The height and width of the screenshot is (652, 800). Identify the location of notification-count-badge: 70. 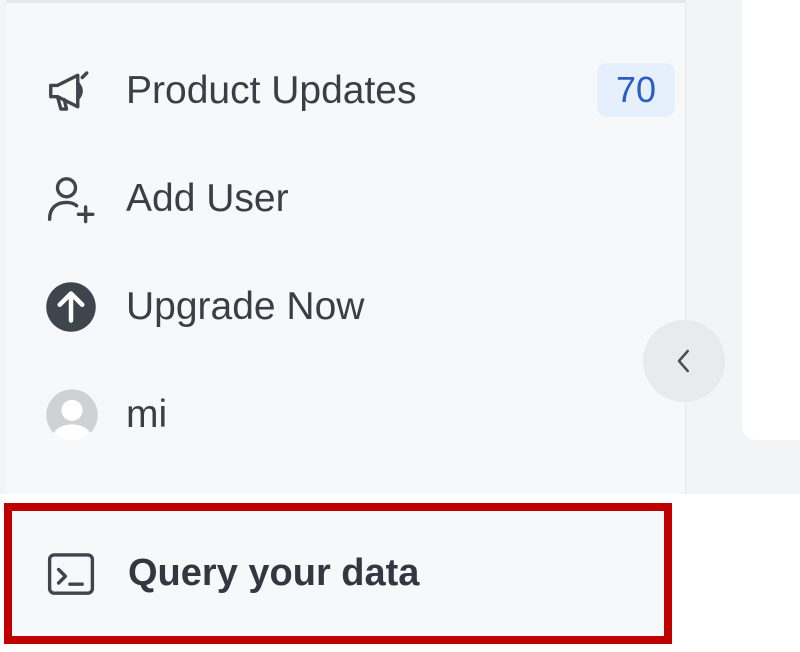
(636, 90).